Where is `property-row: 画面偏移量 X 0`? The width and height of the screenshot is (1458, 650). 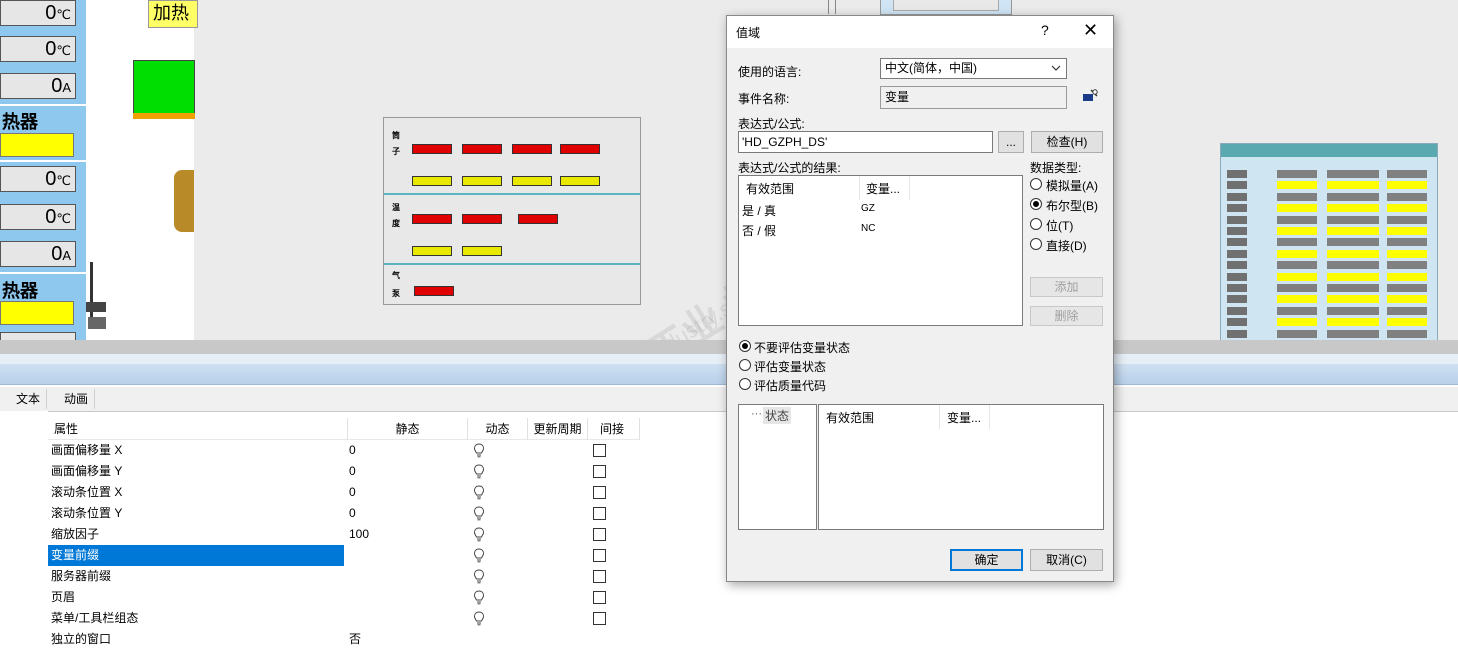
property-row: 画面偏移量 X 0 is located at coordinates (344, 450).